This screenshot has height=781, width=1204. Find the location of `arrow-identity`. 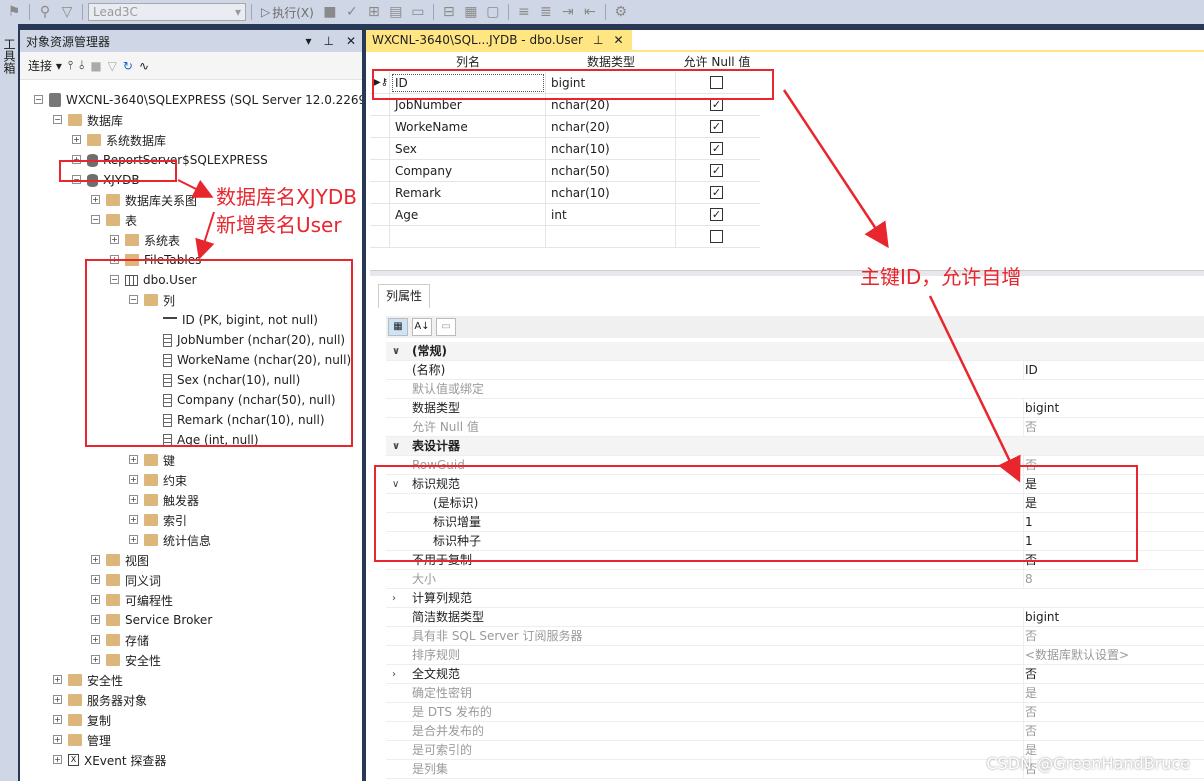

arrow-identity is located at coordinates (974, 389).